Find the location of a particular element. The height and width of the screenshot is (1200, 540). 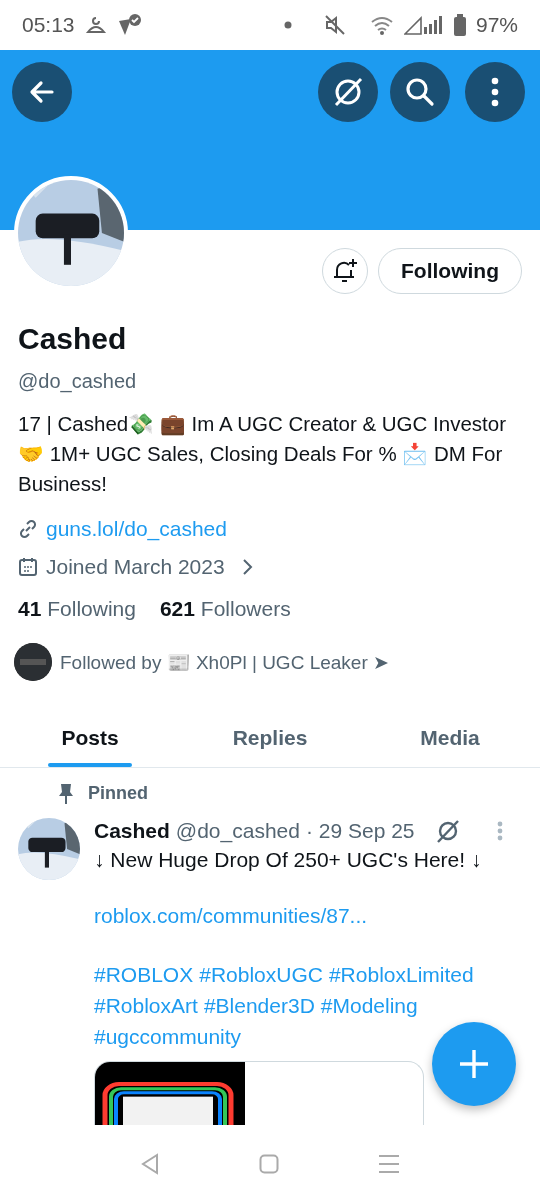

hashtag-link: #Modeling is located at coordinates (369, 1005).